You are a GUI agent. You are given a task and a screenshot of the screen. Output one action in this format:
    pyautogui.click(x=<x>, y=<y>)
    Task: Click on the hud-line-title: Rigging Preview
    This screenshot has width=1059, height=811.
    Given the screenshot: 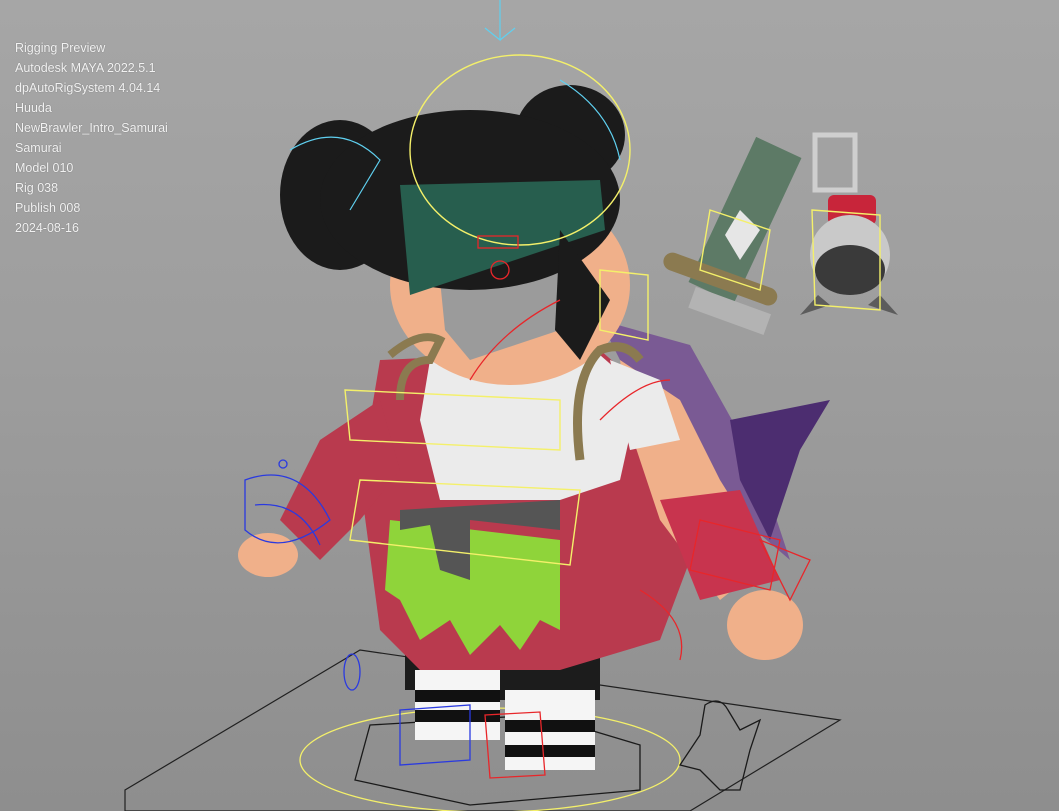 What is the action you would take?
    pyautogui.click(x=60, y=48)
    